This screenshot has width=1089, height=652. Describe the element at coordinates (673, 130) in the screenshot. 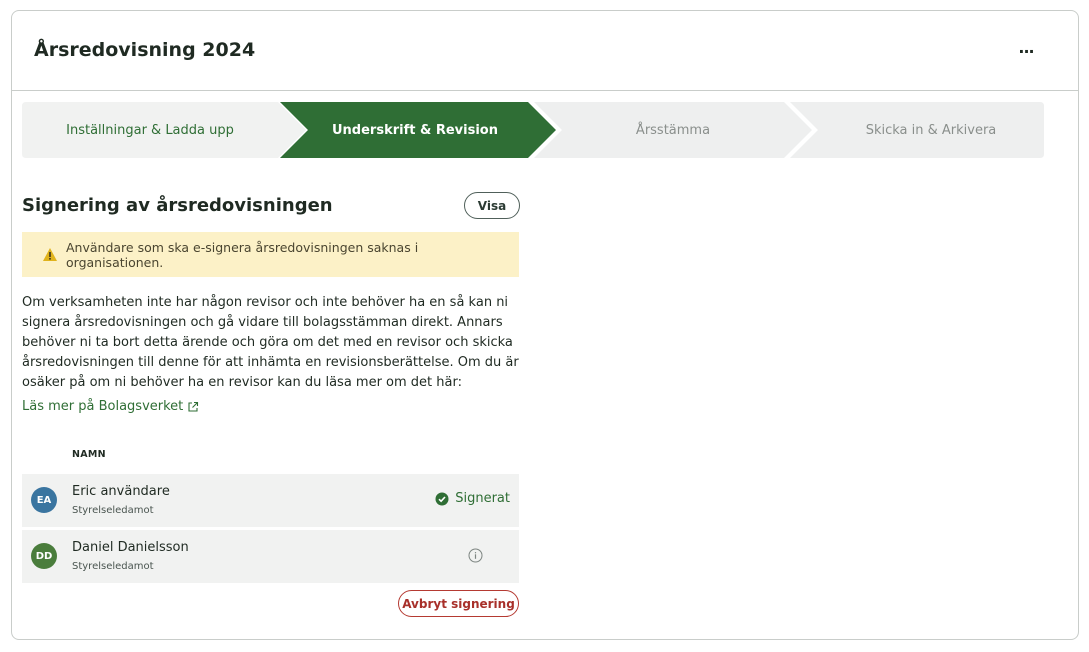

I see `step-annual-meeting: Årsstämma` at that location.